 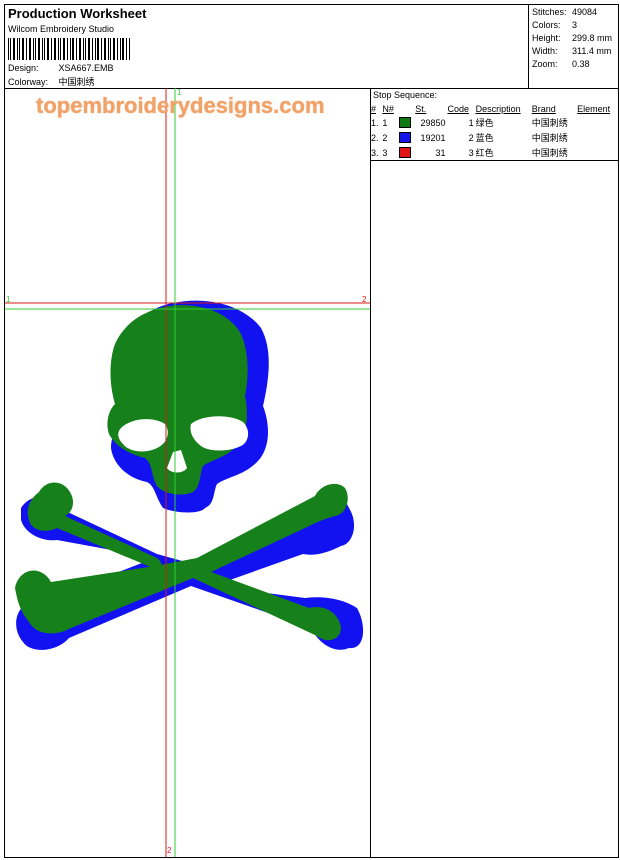 I want to click on zoom-label: Zoom:, so click(x=545, y=64).